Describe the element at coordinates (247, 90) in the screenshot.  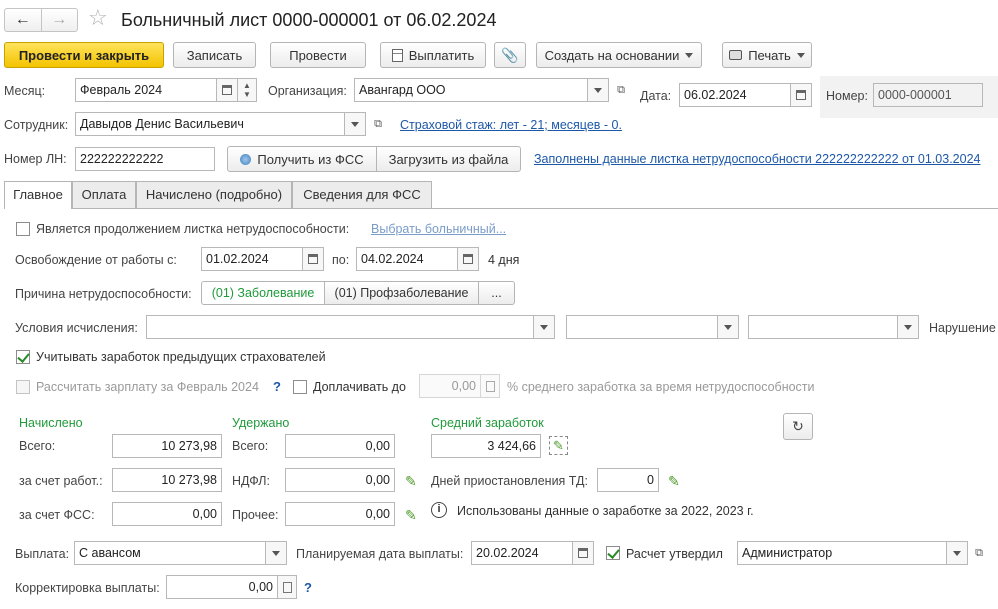
I see `month-stepper: ▲ ▼` at that location.